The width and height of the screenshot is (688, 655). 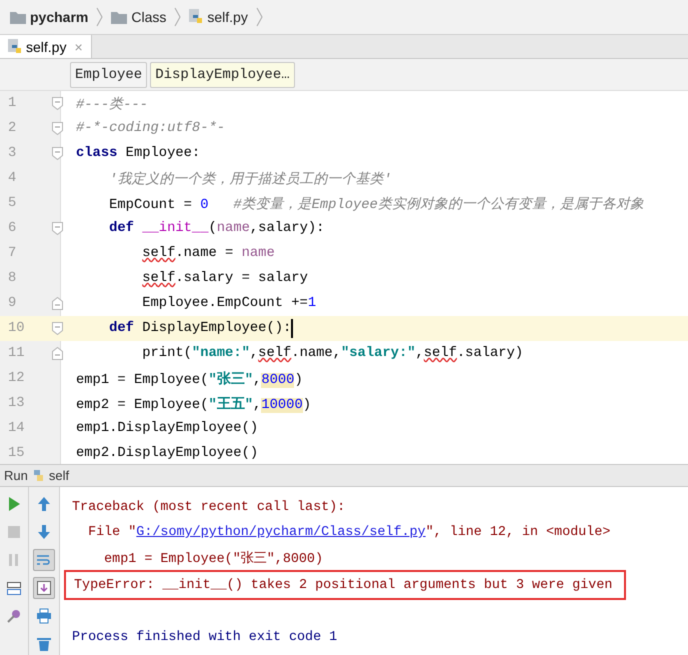 What do you see at coordinates (332, 354) in the screenshot?
I see `code-line: print("name:",self.name,"salary:",self.salary)` at bounding box center [332, 354].